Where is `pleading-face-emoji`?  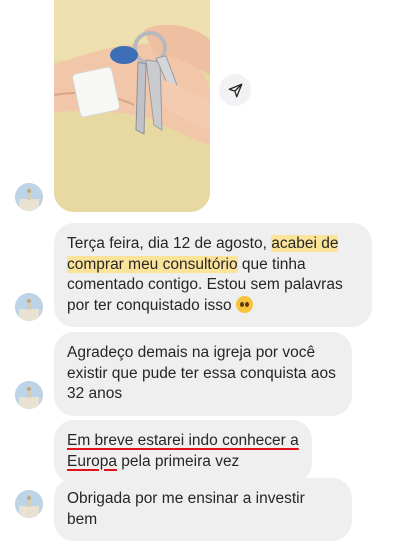
pleading-face-emoji is located at coordinates (244, 304).